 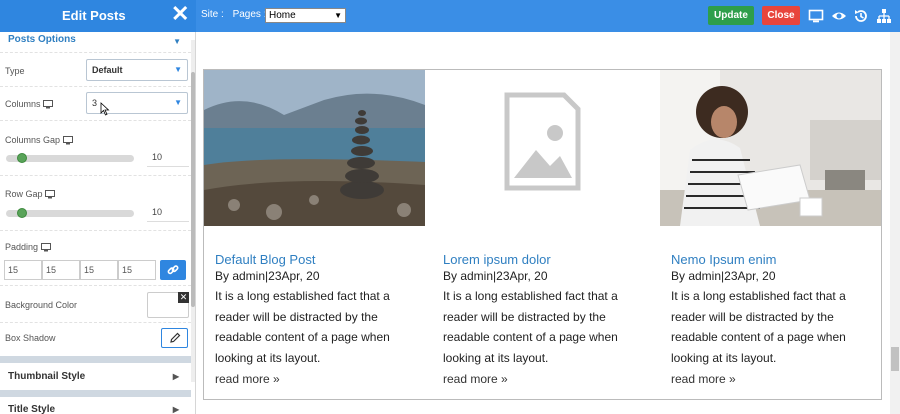 What do you see at coordinates (249, 14) in the screenshot?
I see `pages-label: Pages :` at bounding box center [249, 14].